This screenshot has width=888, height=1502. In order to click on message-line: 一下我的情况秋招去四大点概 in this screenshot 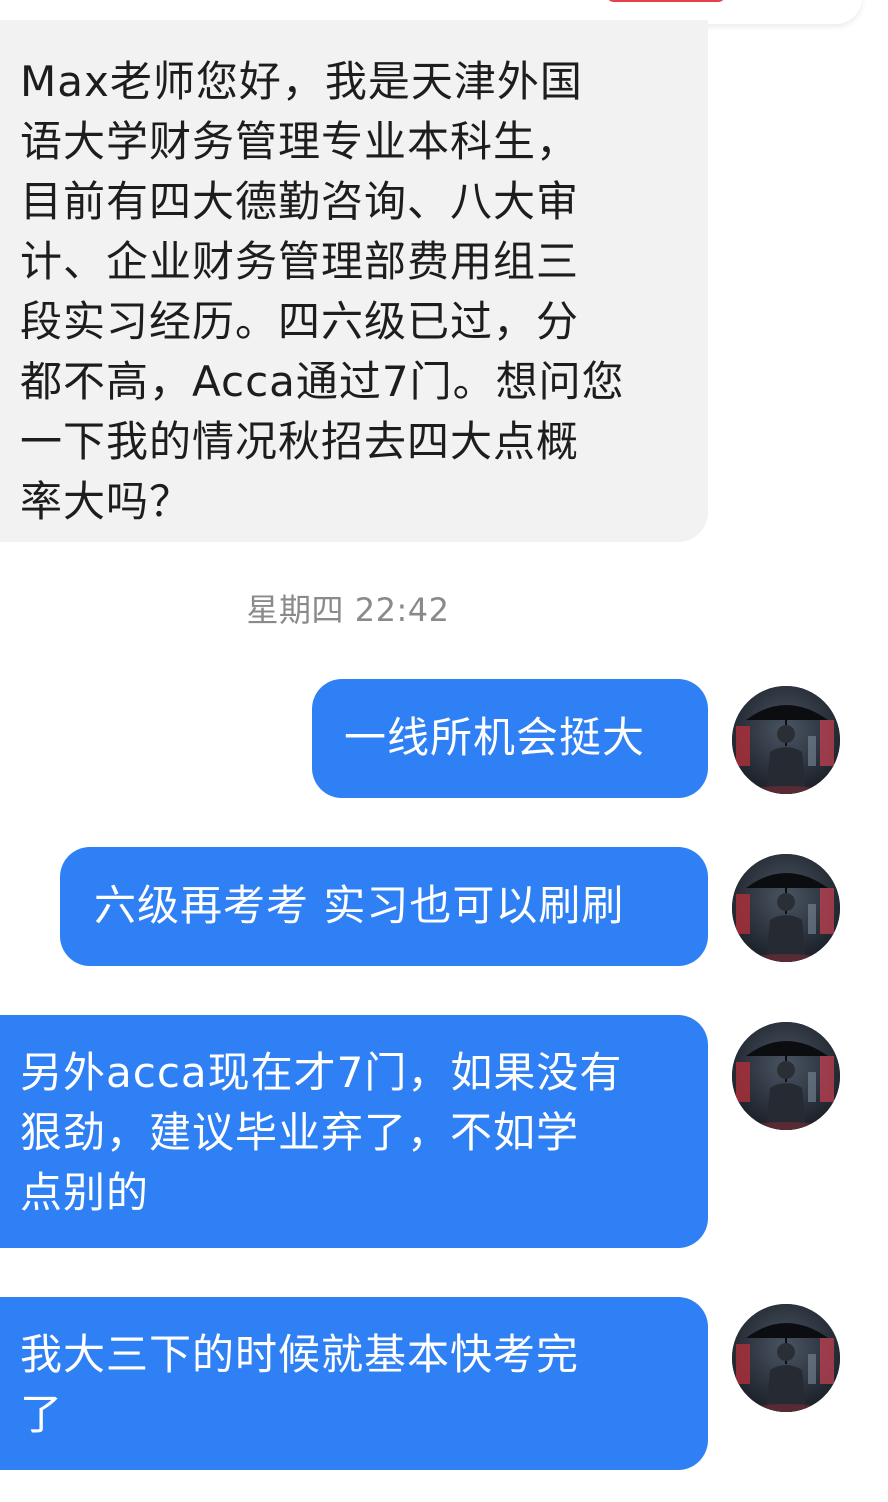, I will do `click(300, 441)`.